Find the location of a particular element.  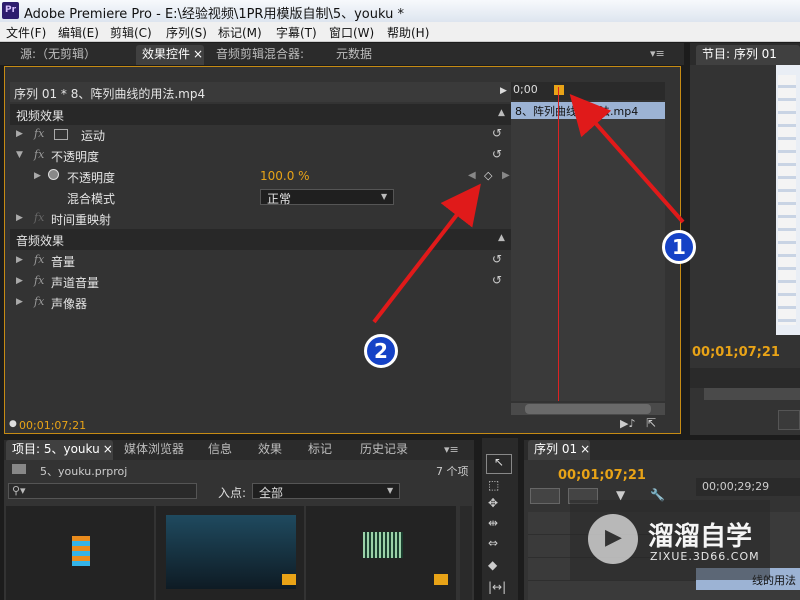

annotation-arrows is located at coordinates (528, 209).